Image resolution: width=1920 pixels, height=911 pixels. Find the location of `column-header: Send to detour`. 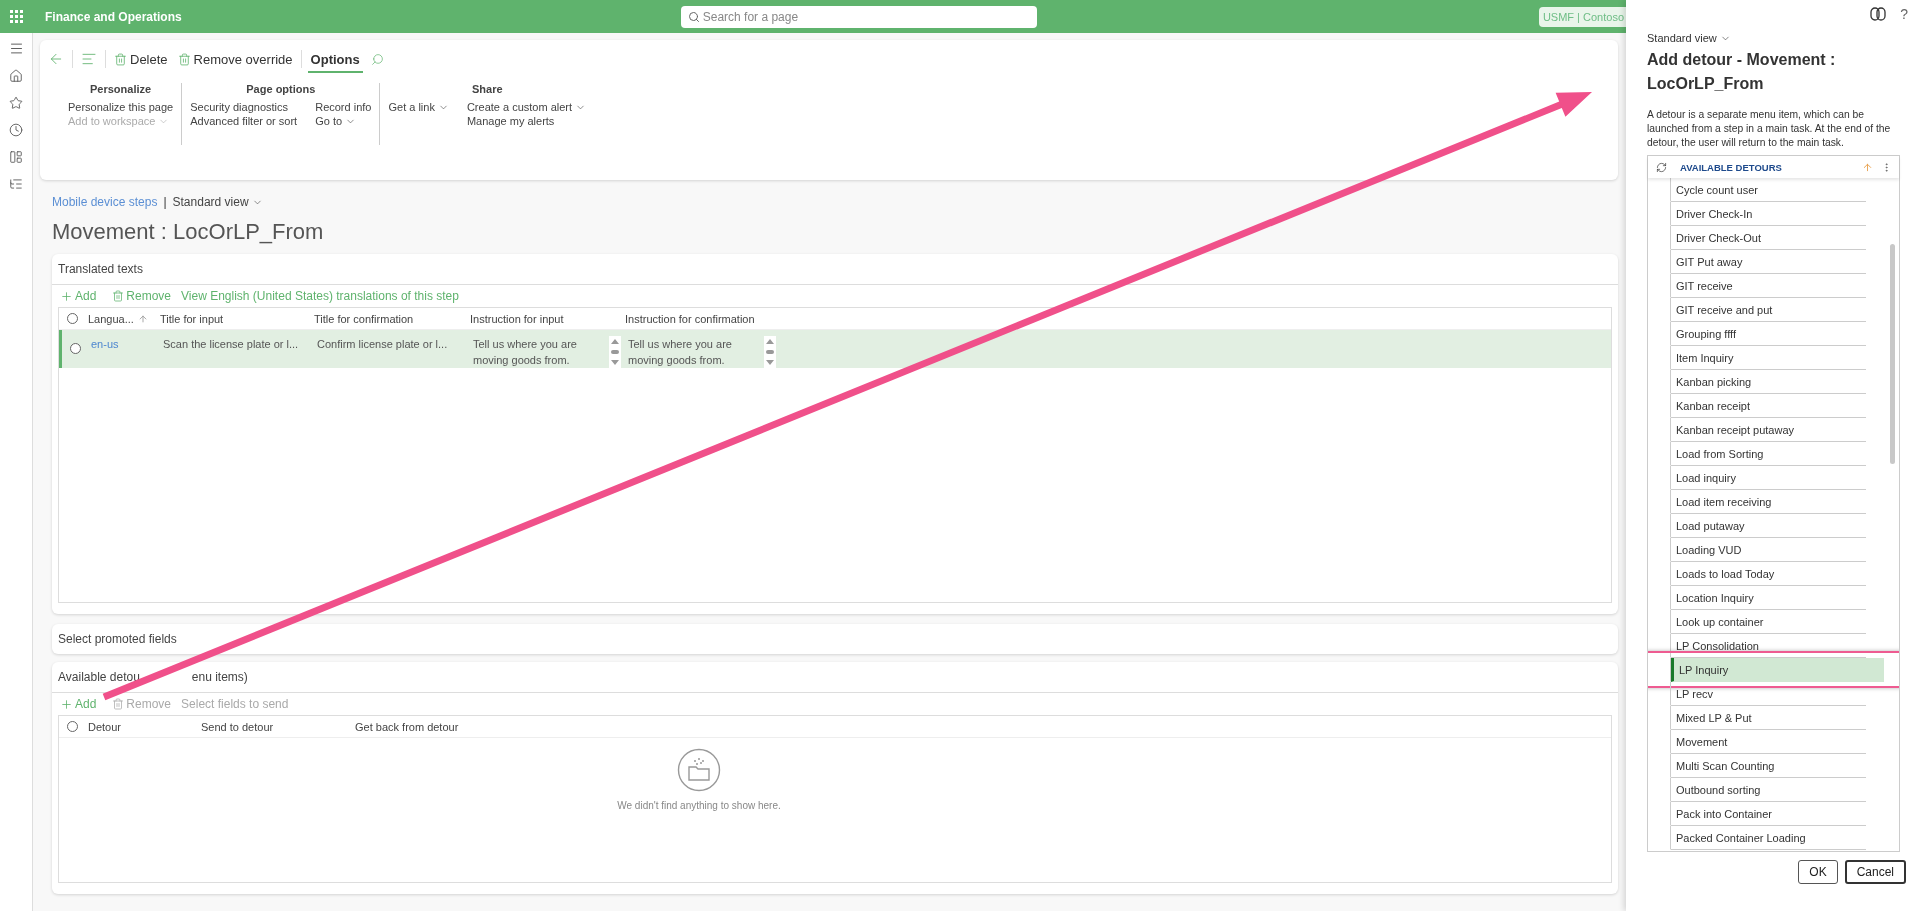

column-header: Send to detour is located at coordinates (275, 726).